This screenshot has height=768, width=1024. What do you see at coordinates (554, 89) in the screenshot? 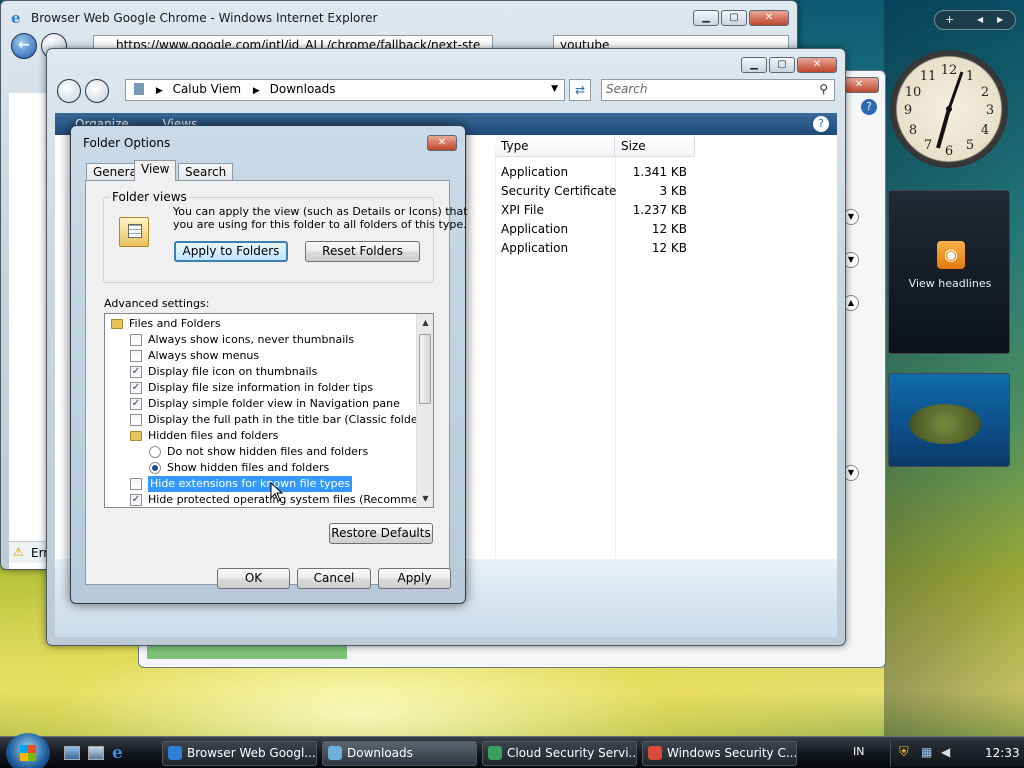
I see `address-dropdown-icon: ▼` at bounding box center [554, 89].